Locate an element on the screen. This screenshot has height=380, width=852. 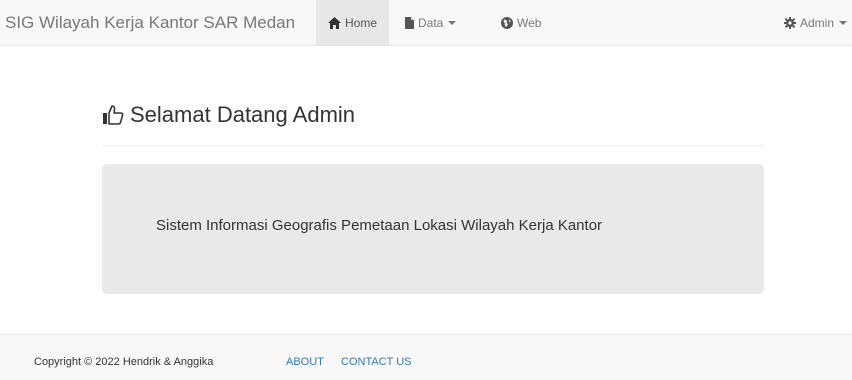
nav-admin-dropdown: Admin is located at coordinates (817, 22).